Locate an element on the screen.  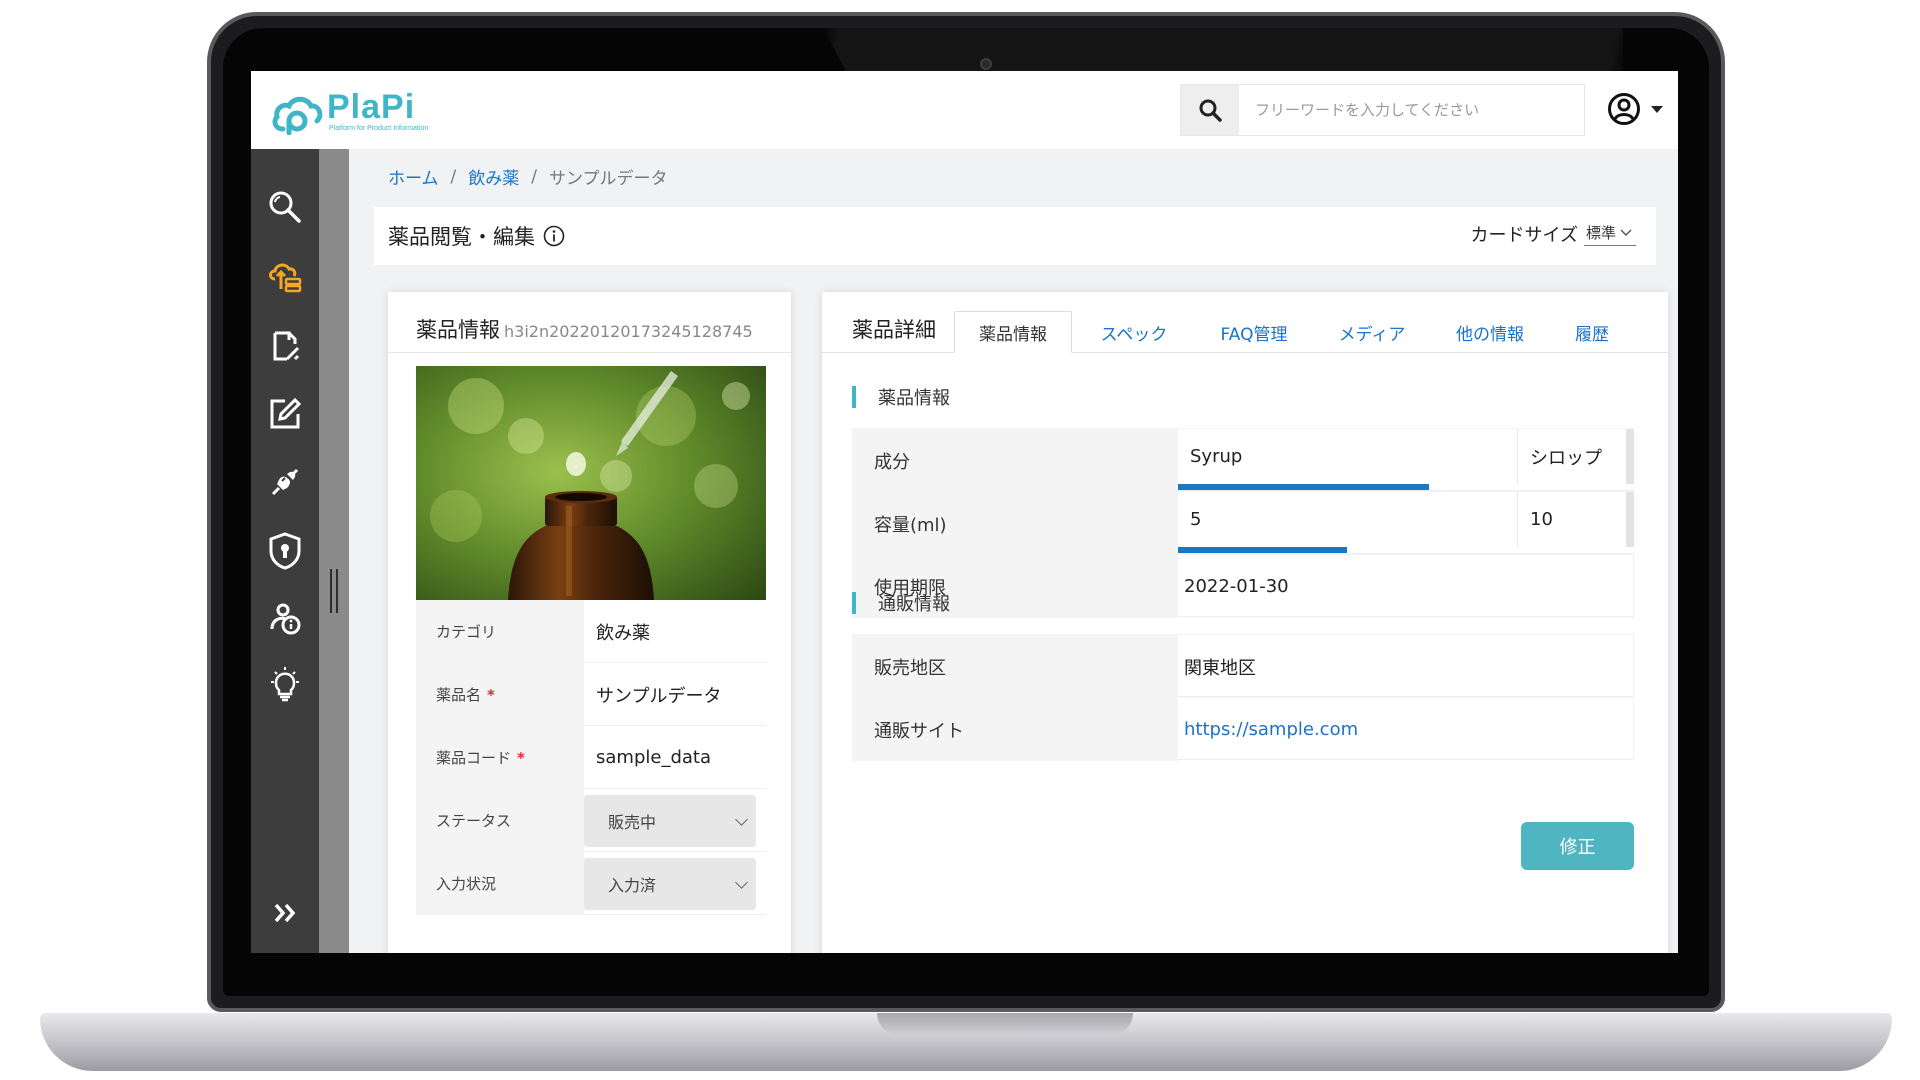
info-label: 成分 is located at coordinates (1015, 460).